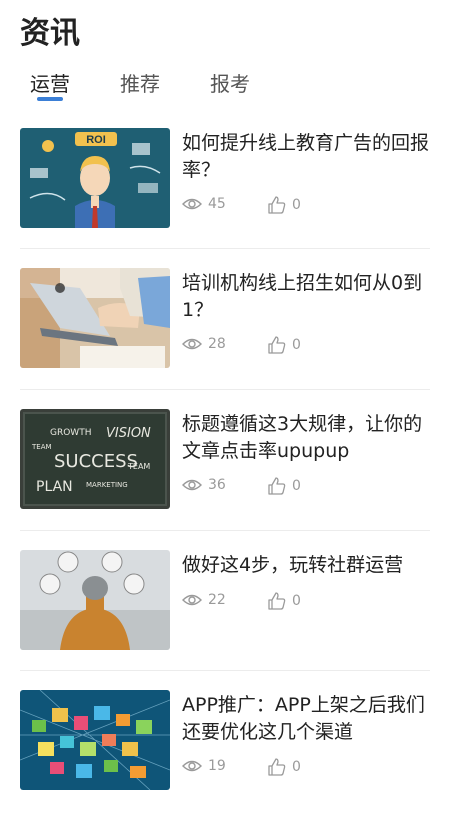 The height and width of the screenshot is (830, 450). Describe the element at coordinates (204, 344) in the screenshot. I see `view-count: 28` at that location.